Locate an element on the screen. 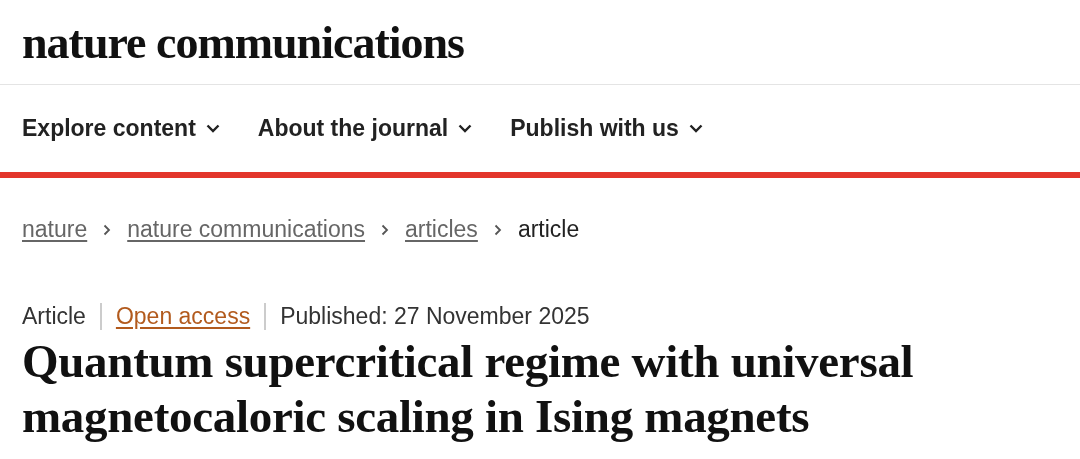 The image size is (1080, 459). article-type: Article is located at coordinates (54, 316).